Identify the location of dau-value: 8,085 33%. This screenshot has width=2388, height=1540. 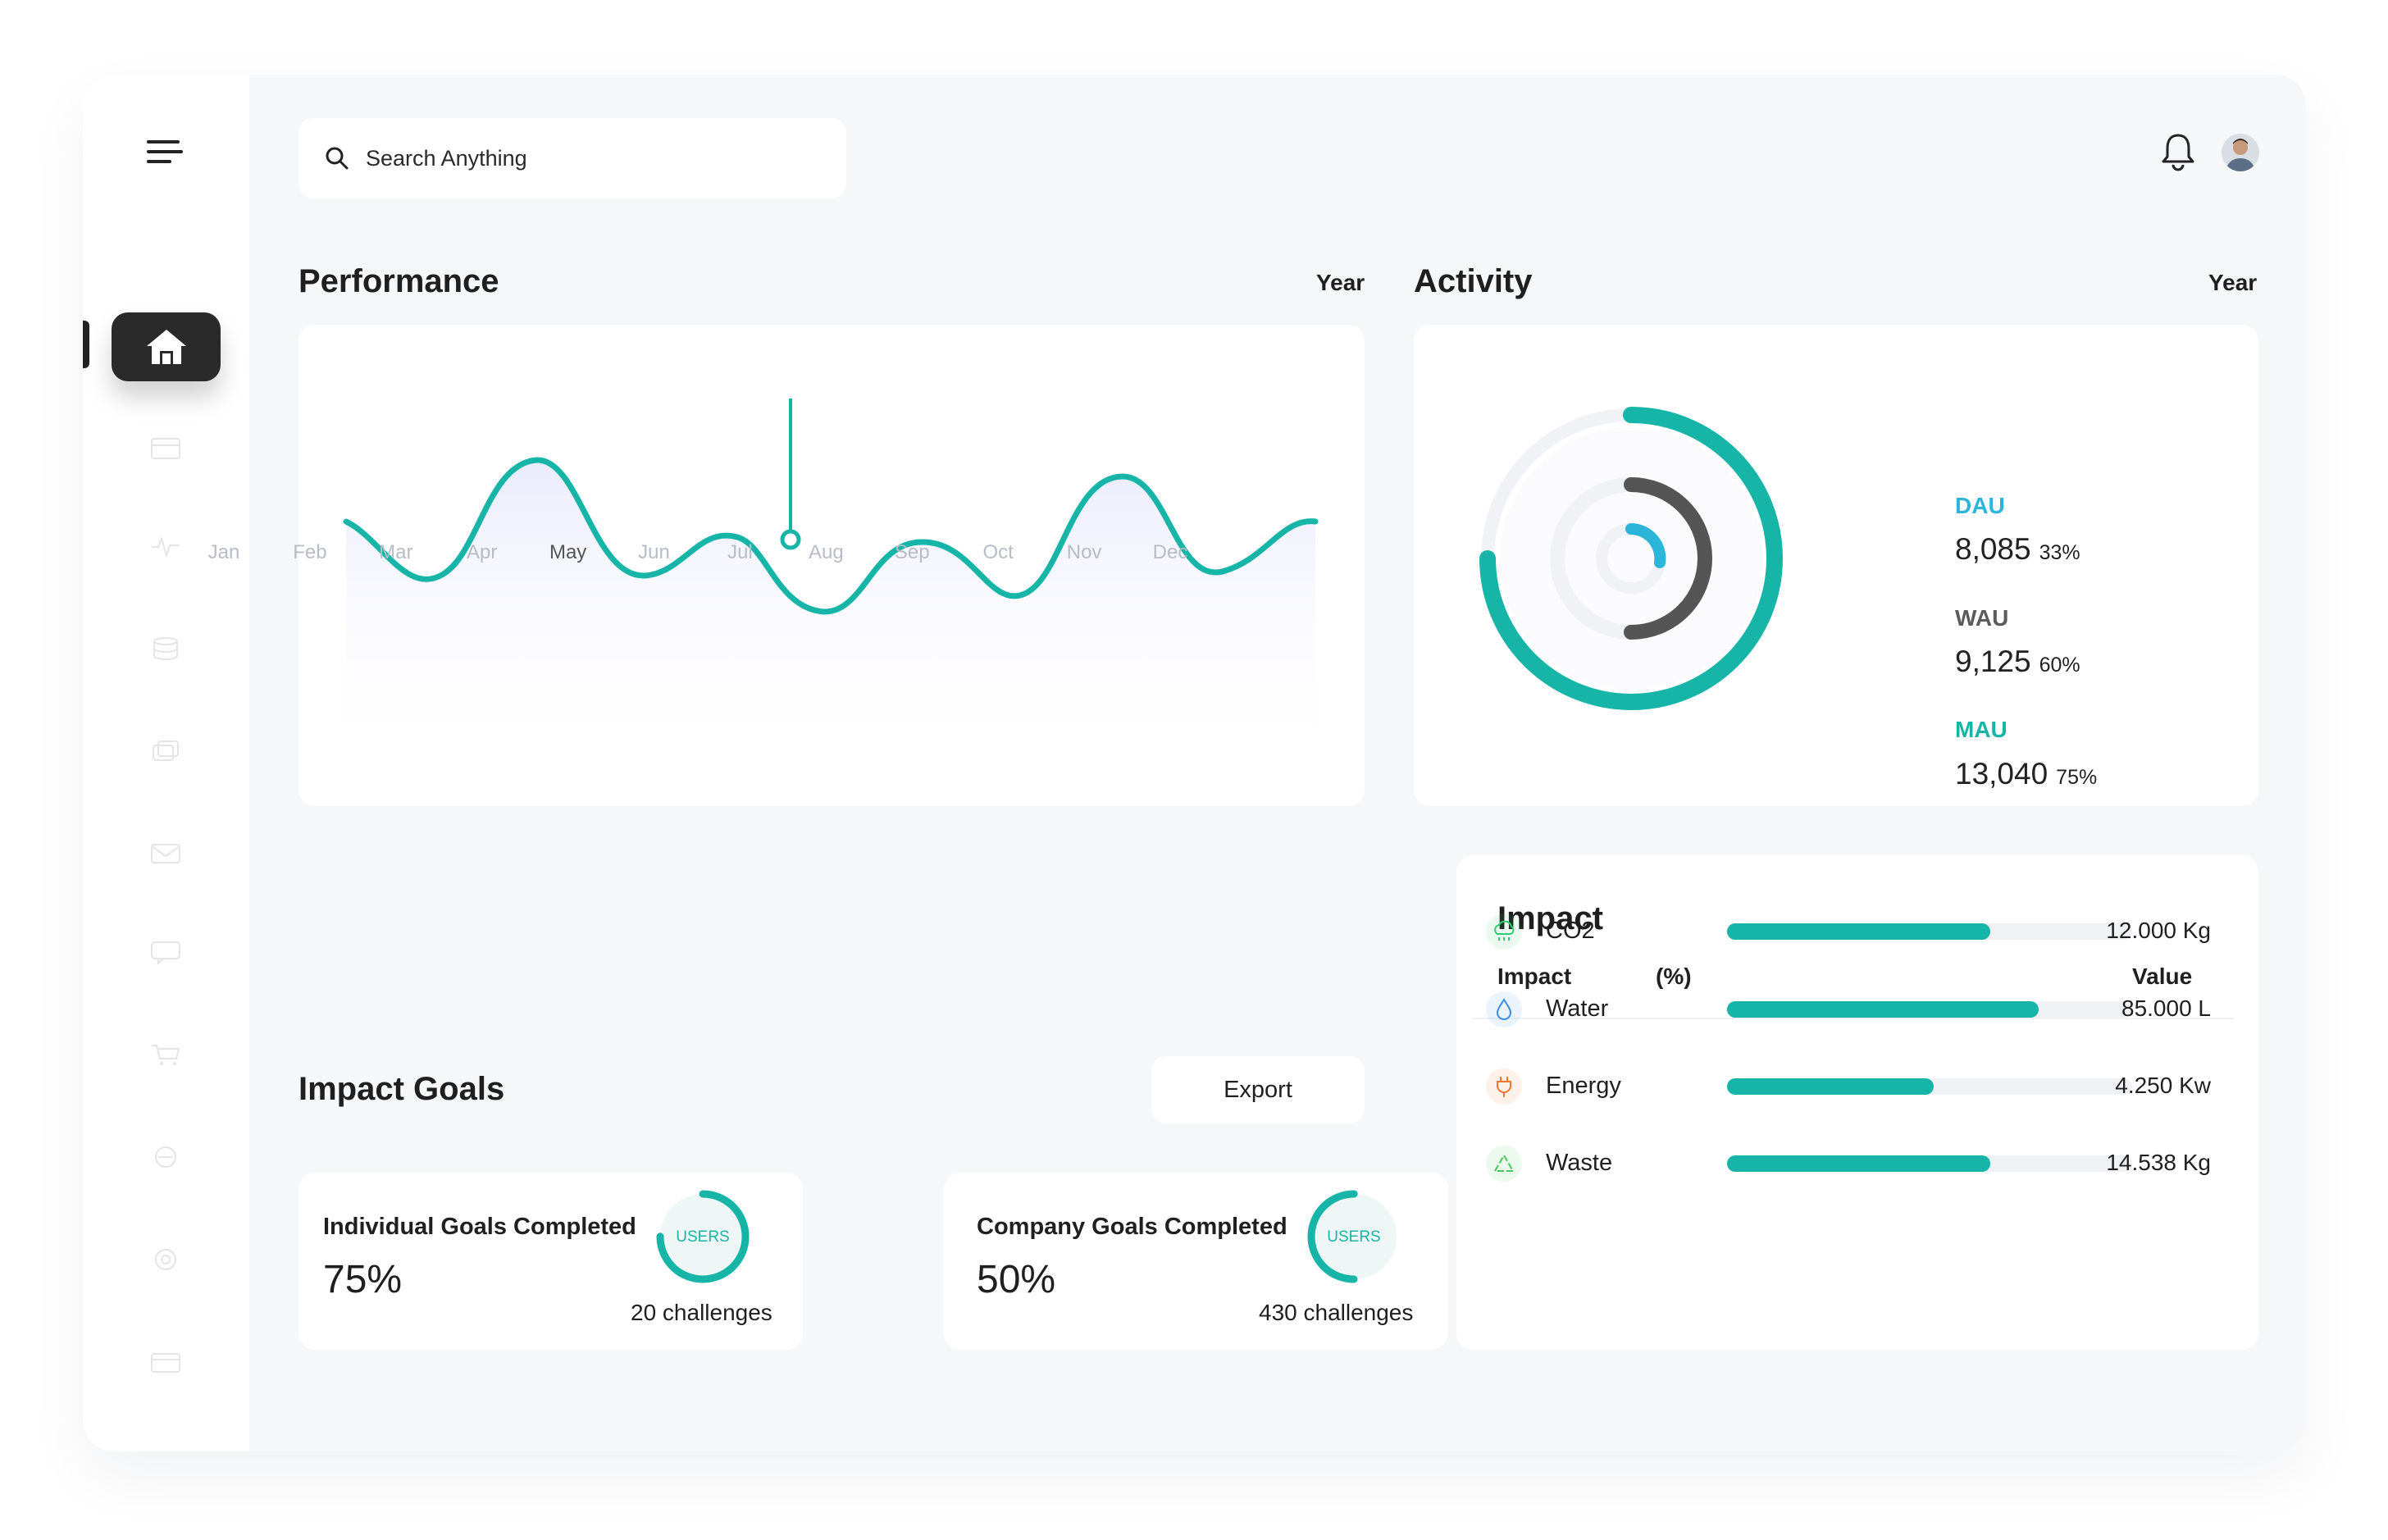
(2017, 549).